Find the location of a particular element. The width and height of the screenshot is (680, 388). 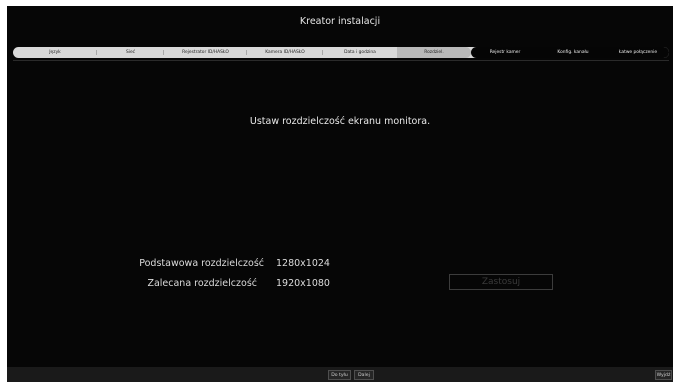

footer-bar: Do tyłu Dalej Wyjdź is located at coordinates (340, 374).